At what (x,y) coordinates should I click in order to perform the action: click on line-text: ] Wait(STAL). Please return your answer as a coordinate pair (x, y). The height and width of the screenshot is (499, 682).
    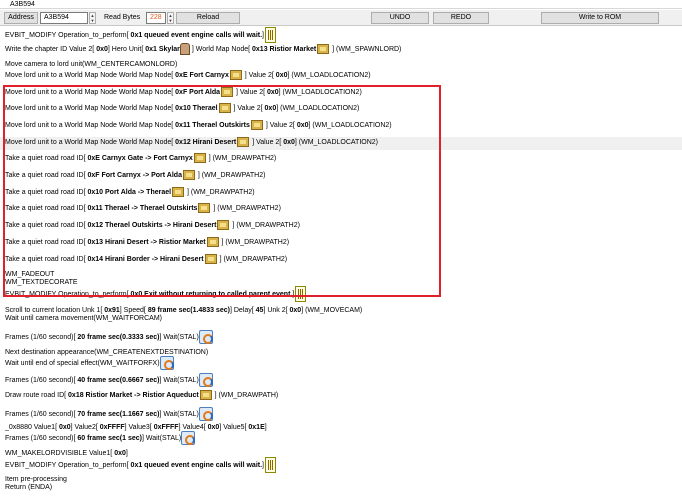
    Looking at the image, I should click on (179, 380).